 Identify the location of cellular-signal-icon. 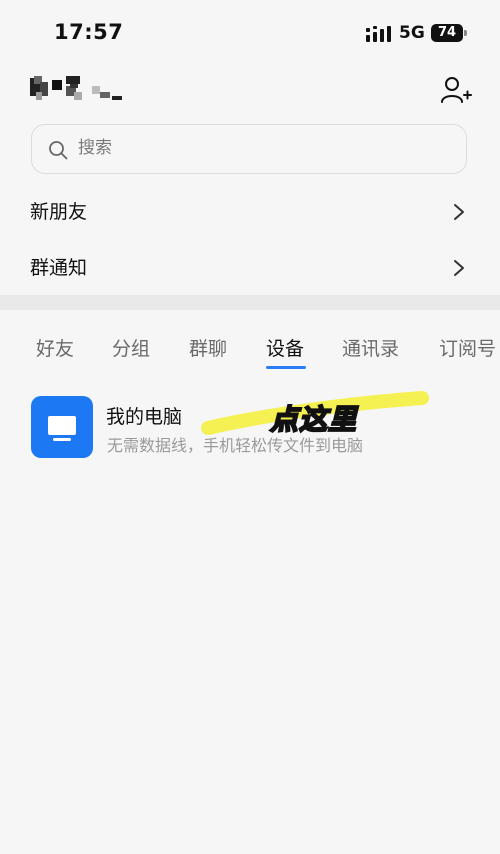
(378, 34).